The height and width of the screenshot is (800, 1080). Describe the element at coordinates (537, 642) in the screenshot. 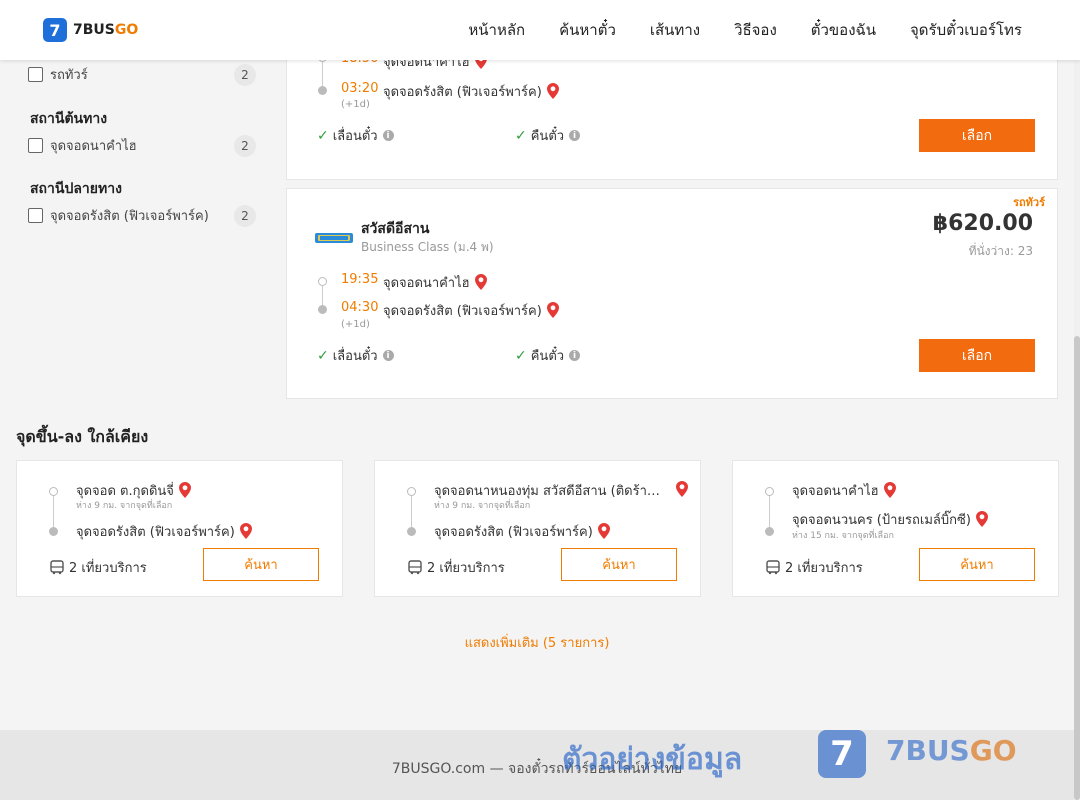

I see `show-more-link: แสดงเพิ่มเติม (5 รายการ)` at that location.